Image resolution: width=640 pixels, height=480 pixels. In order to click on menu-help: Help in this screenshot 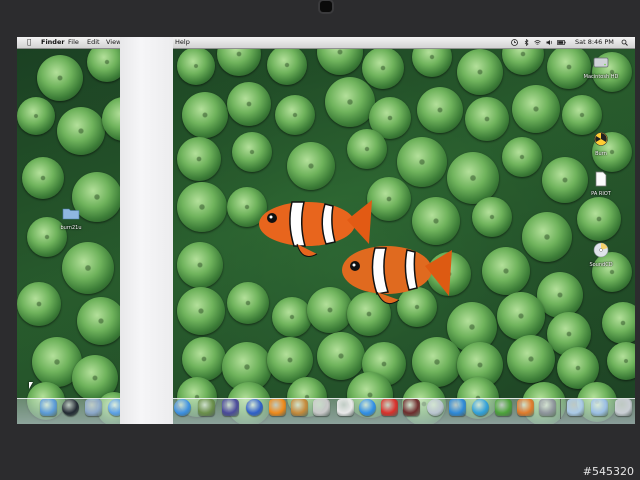, I will do `click(182, 42)`.